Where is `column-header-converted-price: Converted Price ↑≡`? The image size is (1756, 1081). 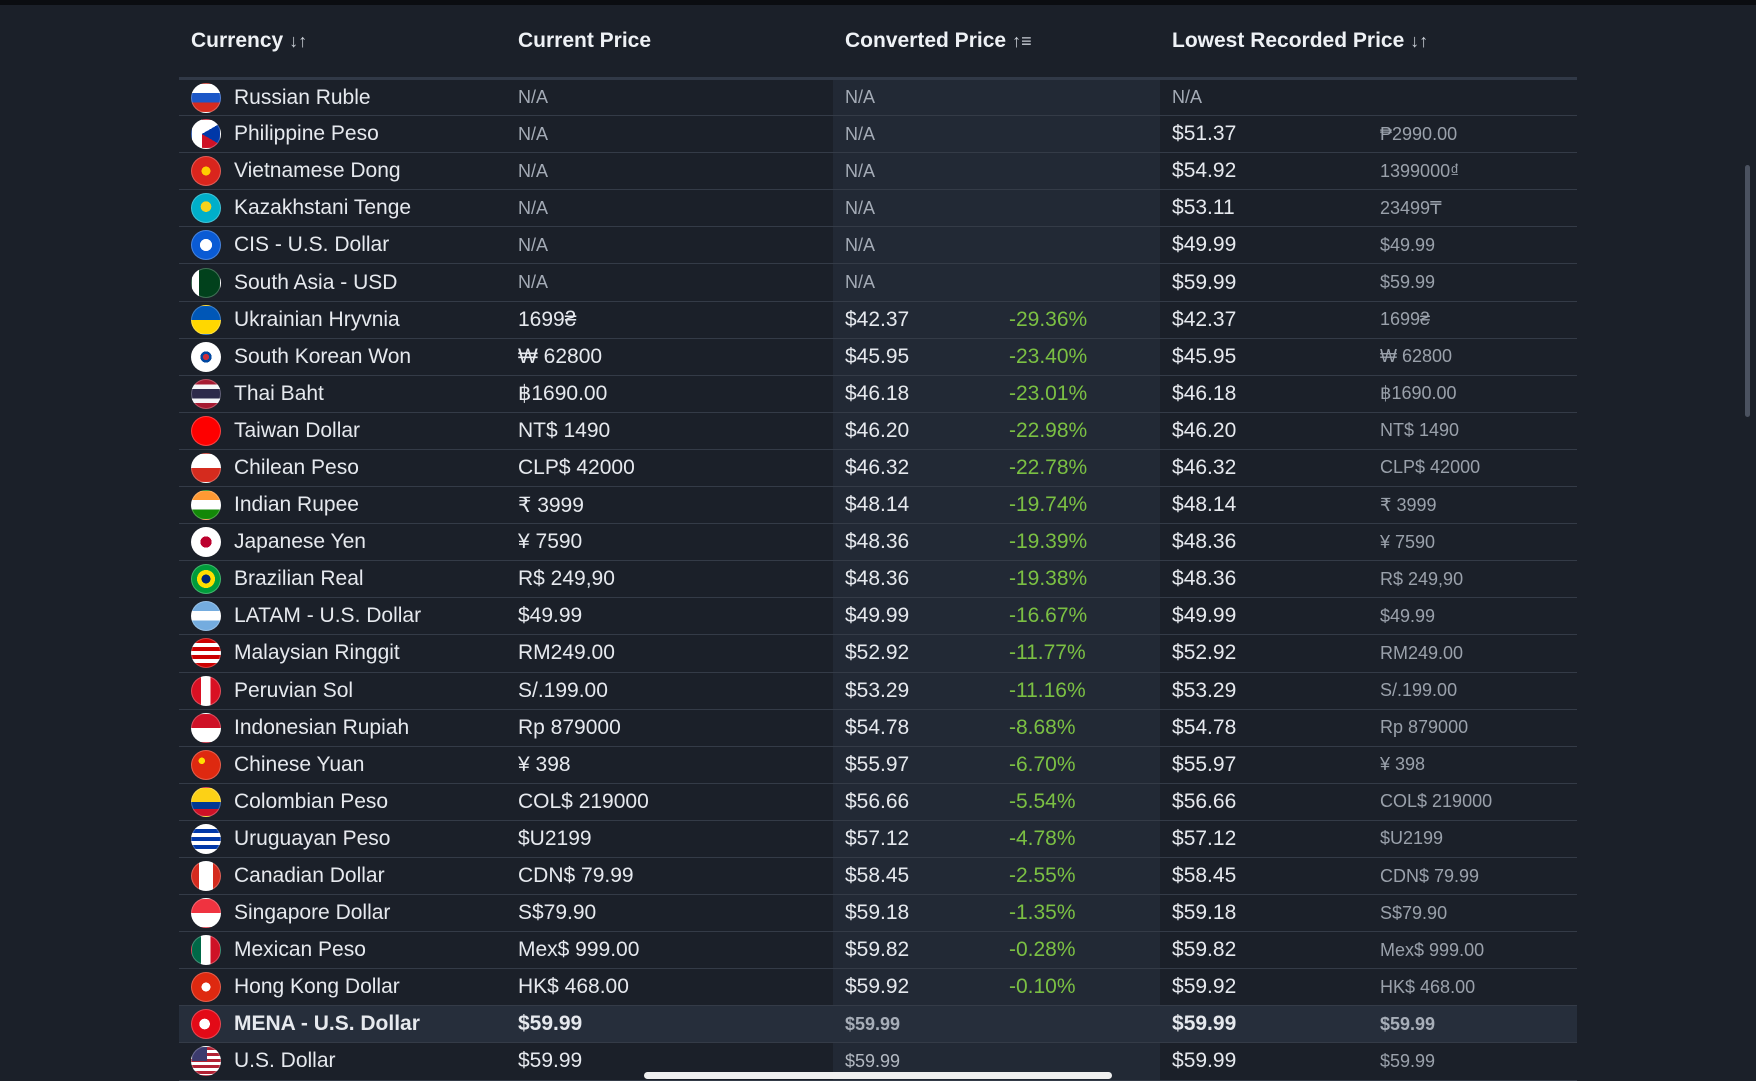
column-header-converted-price: Converted Price ↑≡ is located at coordinates (997, 42).